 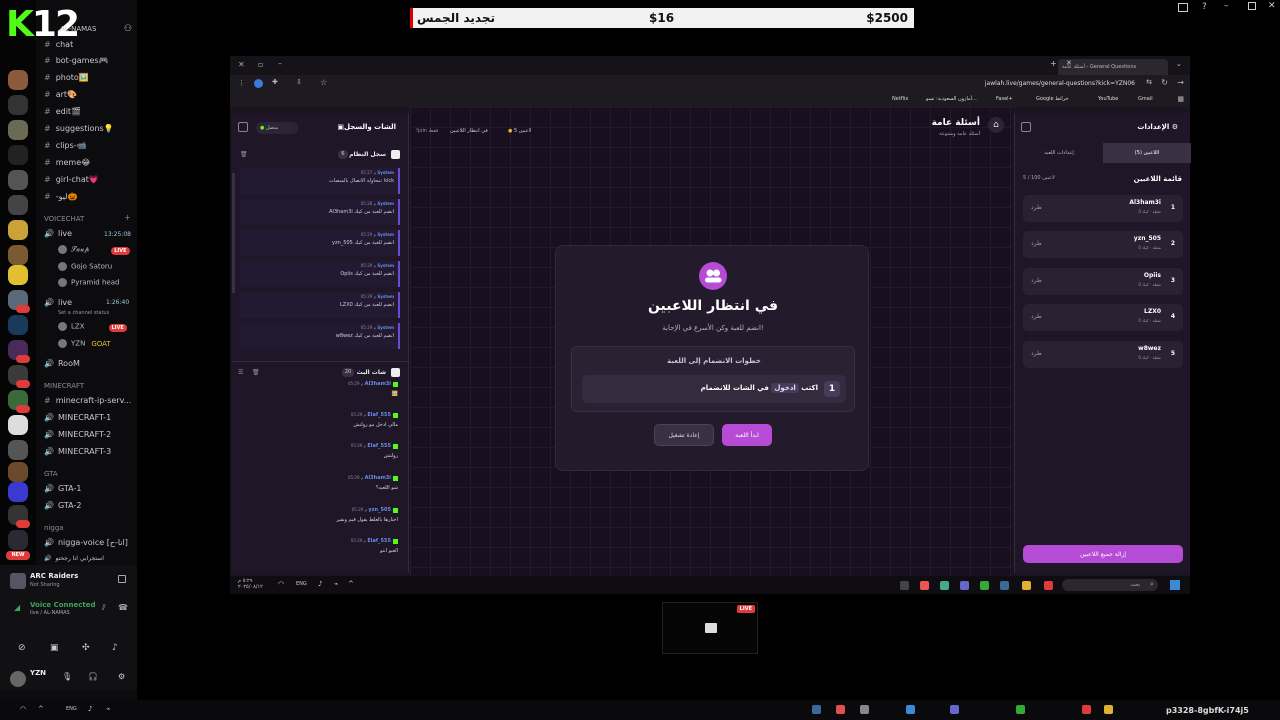 I want to click on channel-meme: # meme😂, so click(x=67, y=162).